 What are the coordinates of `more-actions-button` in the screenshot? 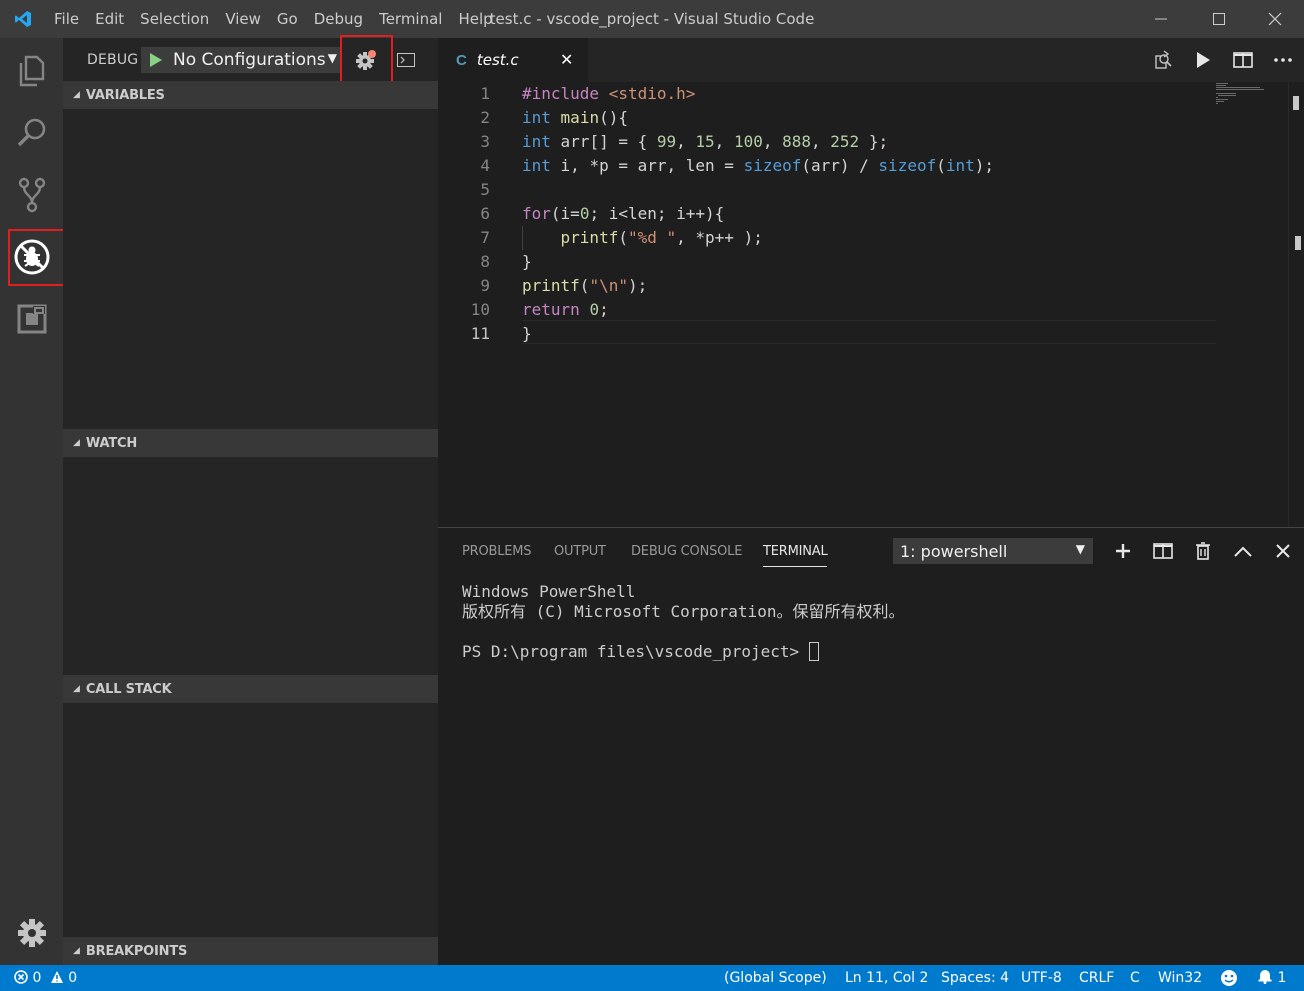 It's located at (1283, 60).